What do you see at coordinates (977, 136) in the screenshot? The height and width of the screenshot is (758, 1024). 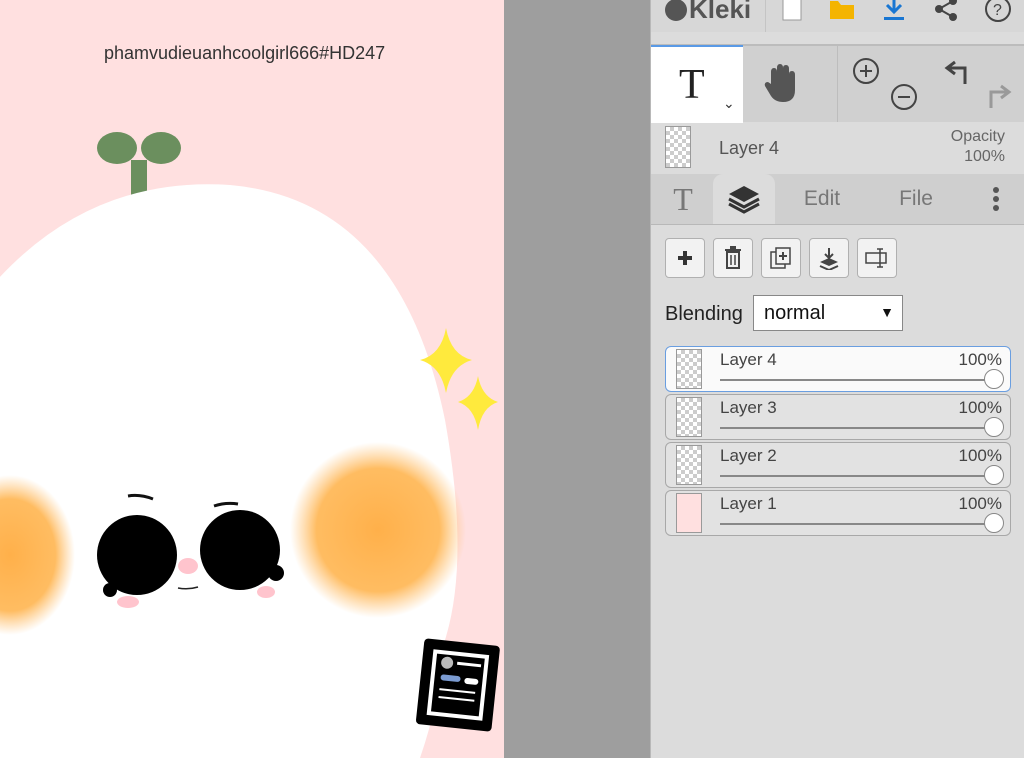 I see `opacity-label: Opacity` at bounding box center [977, 136].